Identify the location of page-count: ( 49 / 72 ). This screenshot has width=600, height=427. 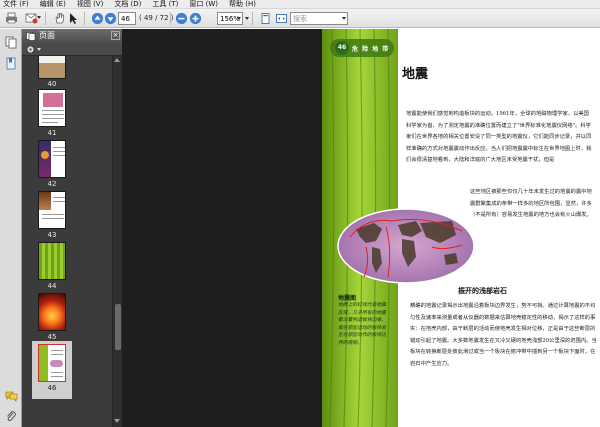
(156, 18).